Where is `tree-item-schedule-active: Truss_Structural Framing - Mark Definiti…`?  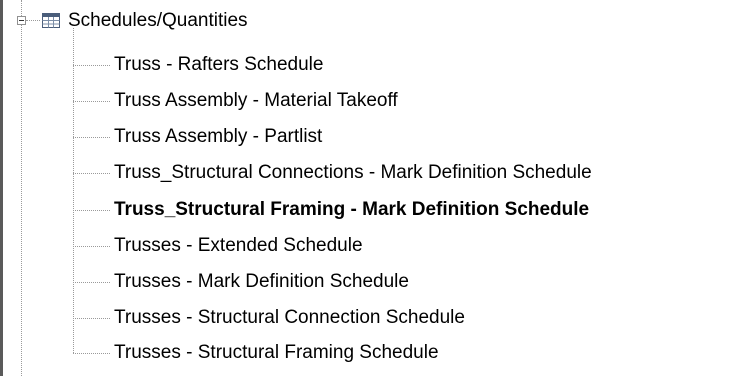
tree-item-schedule-active: Truss_Structural Framing - Mark Definiti… is located at coordinates (351, 210).